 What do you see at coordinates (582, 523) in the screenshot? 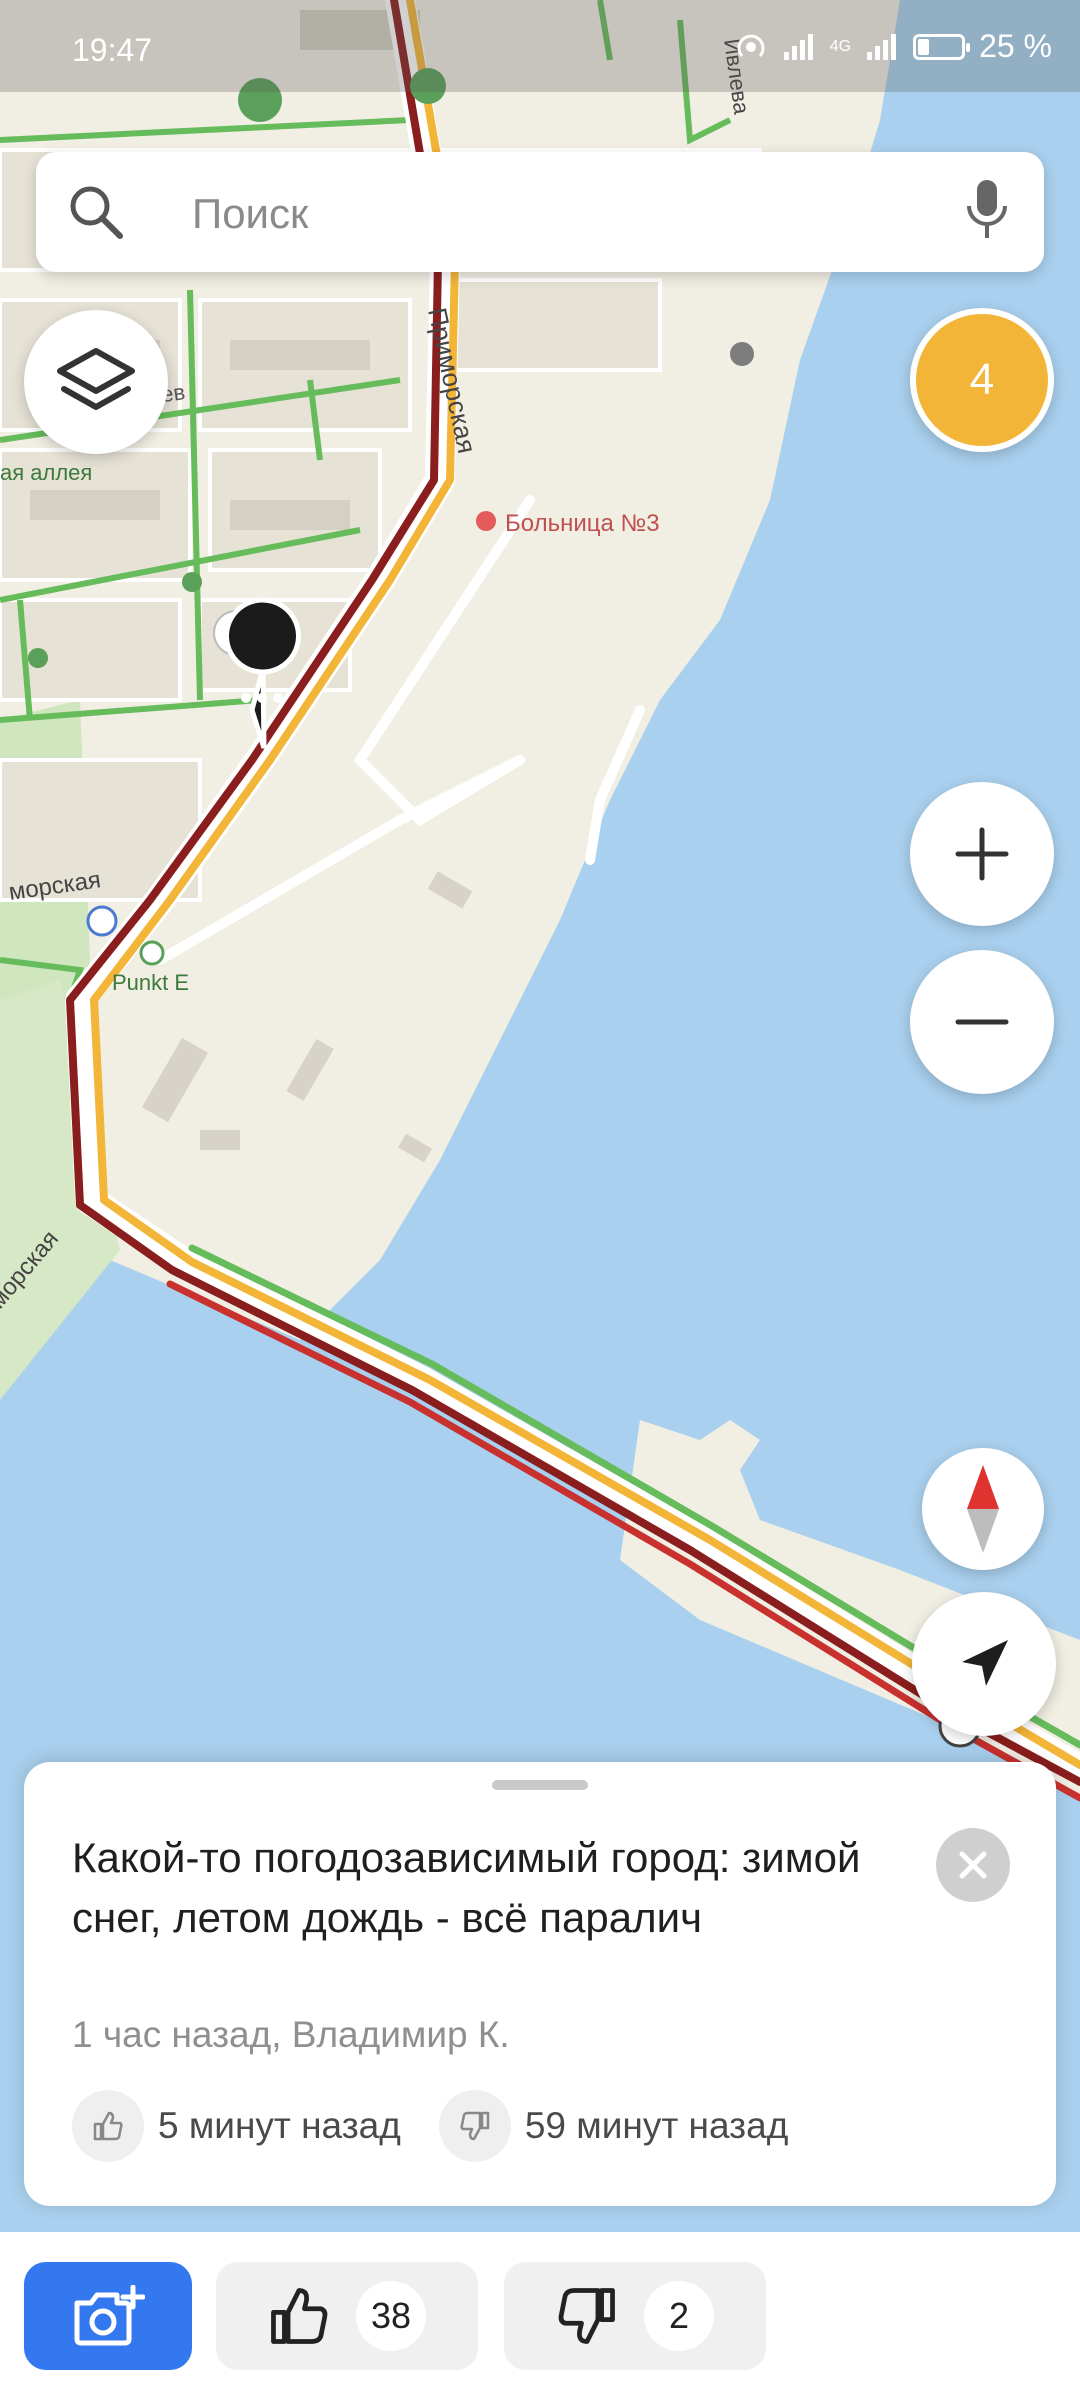
I see `map-label-hospital: Больница №3` at bounding box center [582, 523].